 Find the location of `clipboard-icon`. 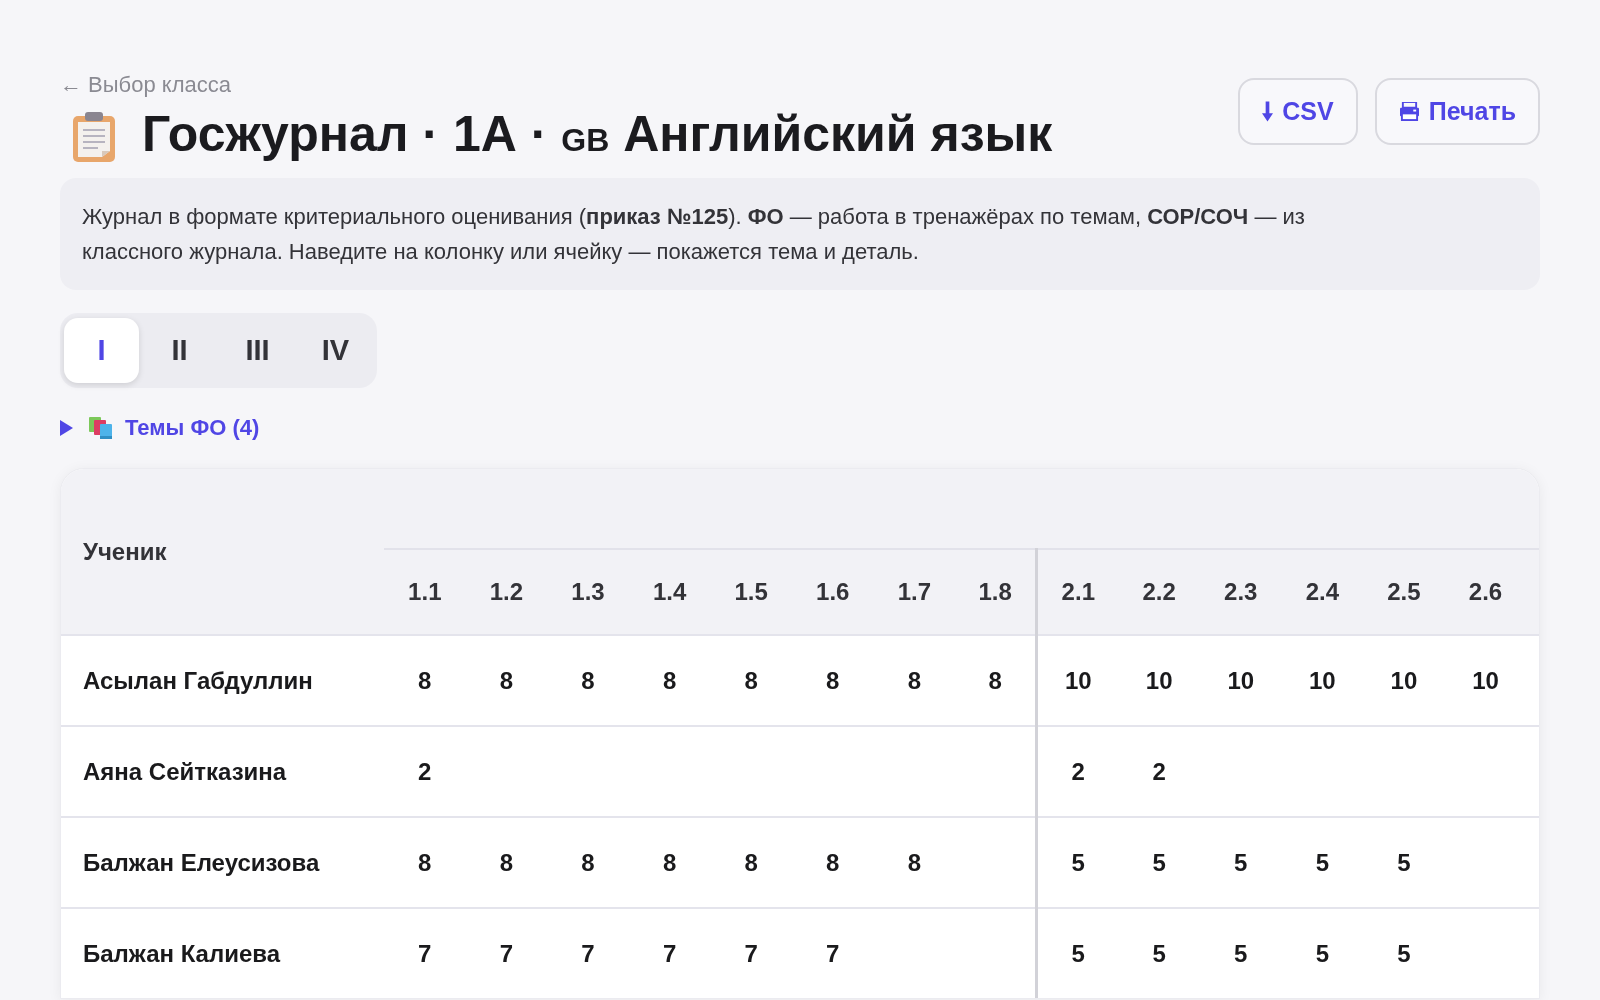

clipboard-icon is located at coordinates (94, 137).